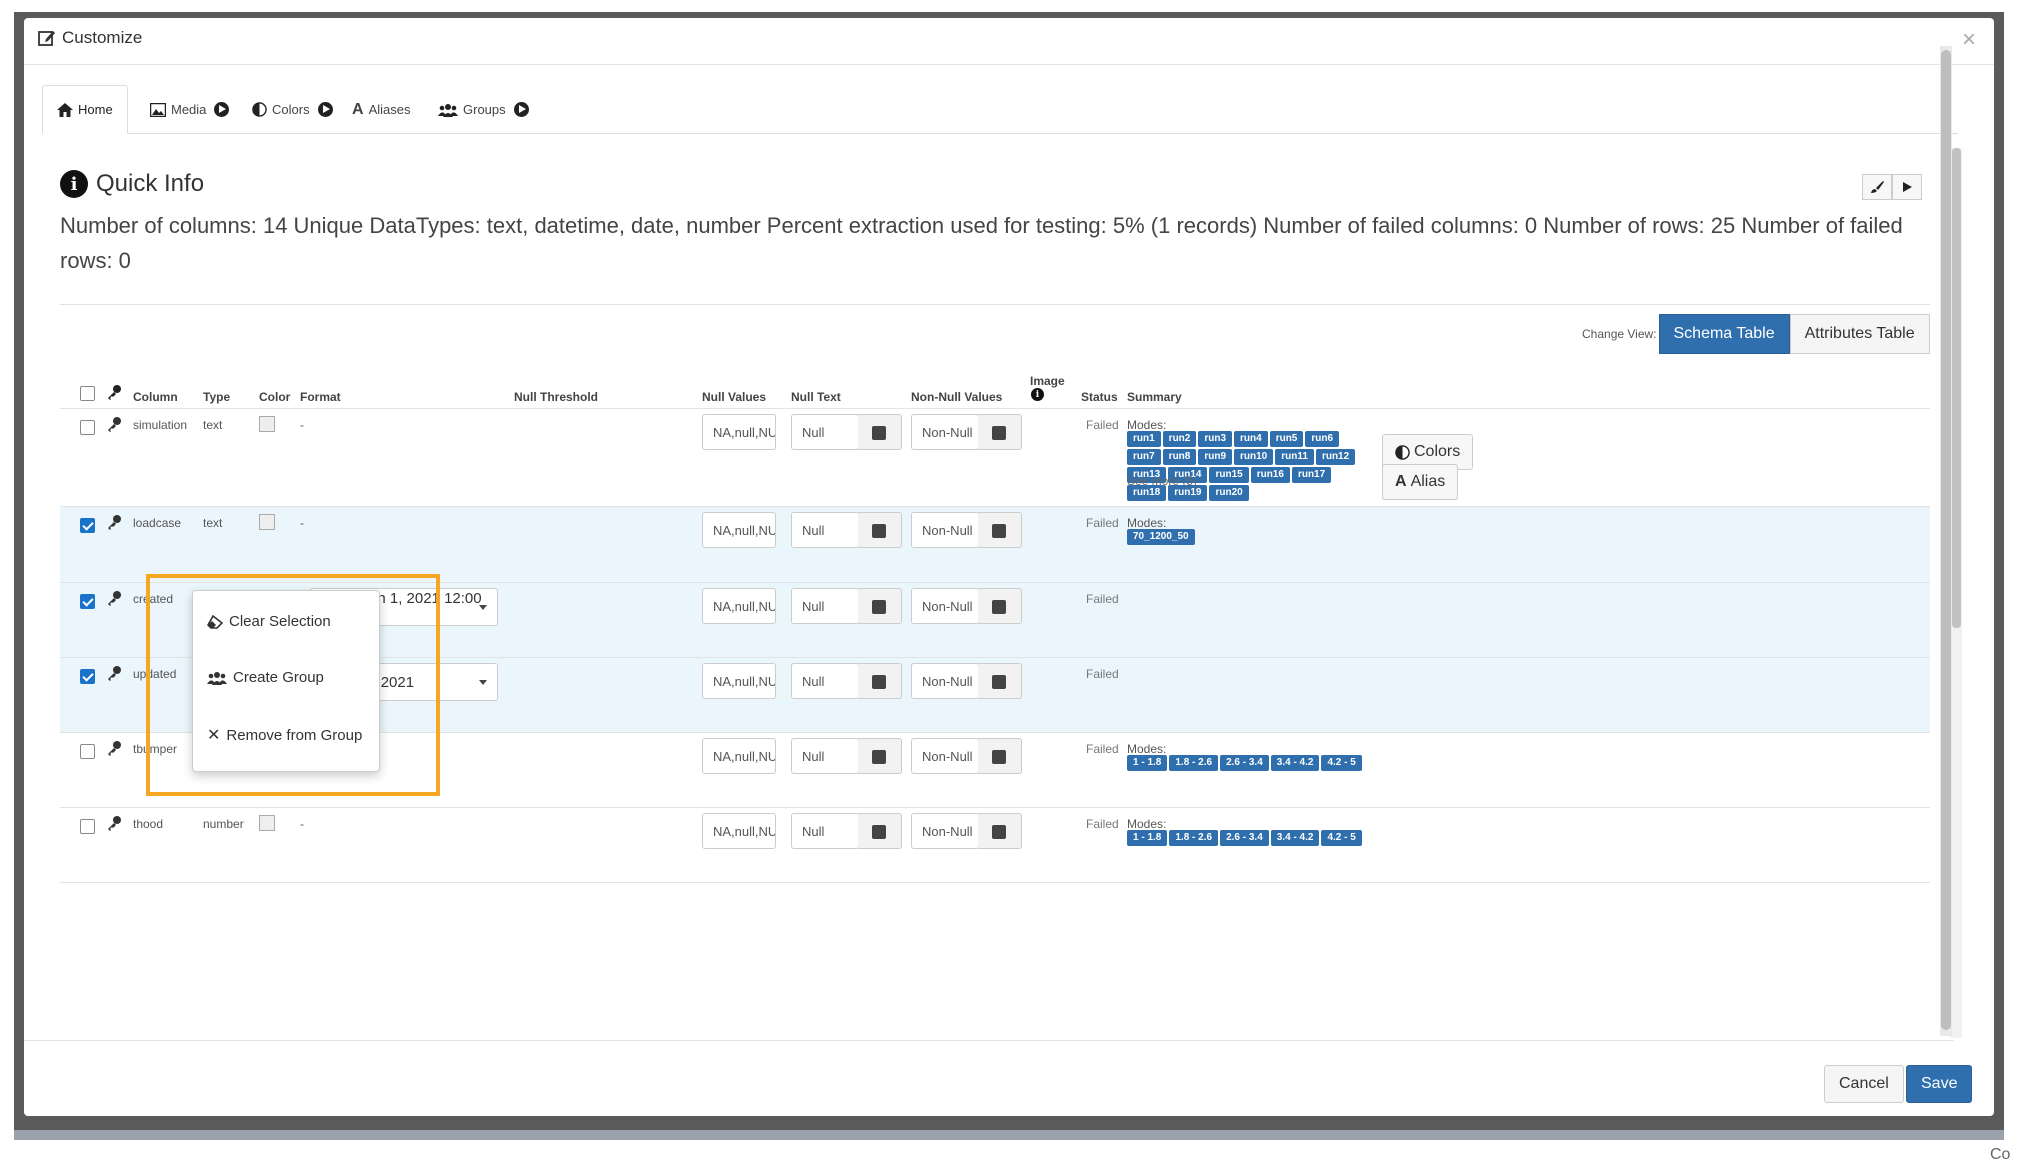 This screenshot has height=1164, width=2021. I want to click on mode-tag: run15, so click(1229, 475).